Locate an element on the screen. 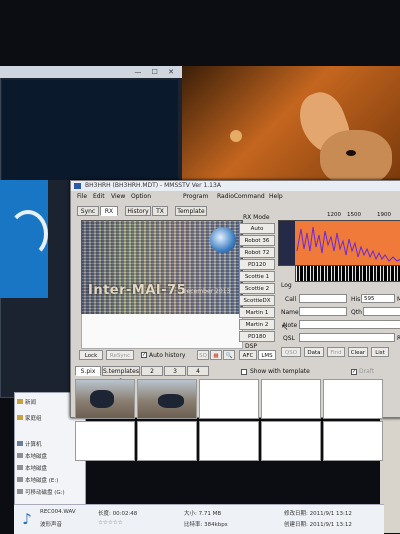  show-with-template-checkbox is located at coordinates (244, 372).